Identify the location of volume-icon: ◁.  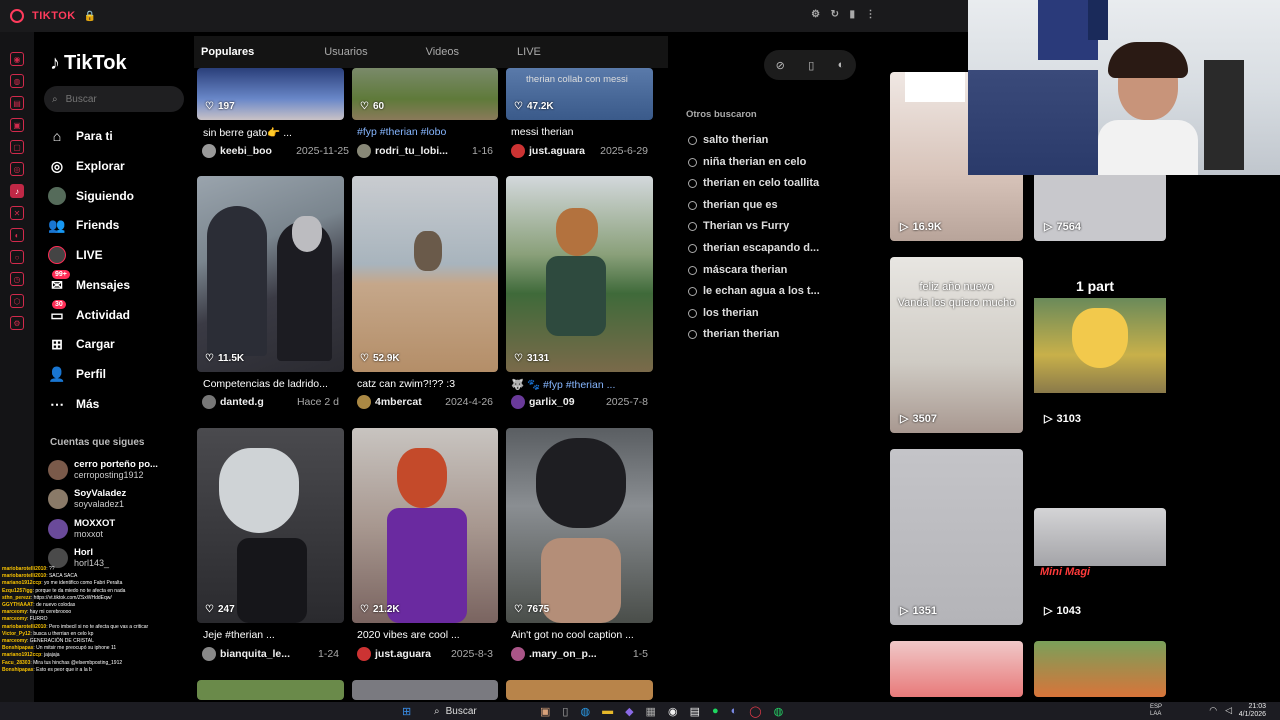
(1228, 710).